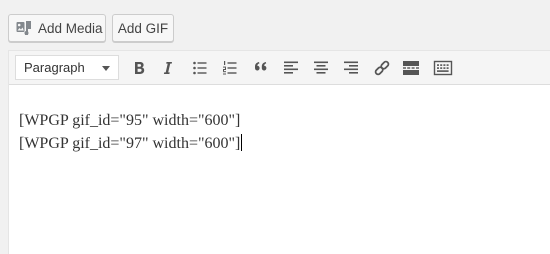 Image resolution: width=550 pixels, height=254 pixels. I want to click on read-more-button, so click(411, 68).